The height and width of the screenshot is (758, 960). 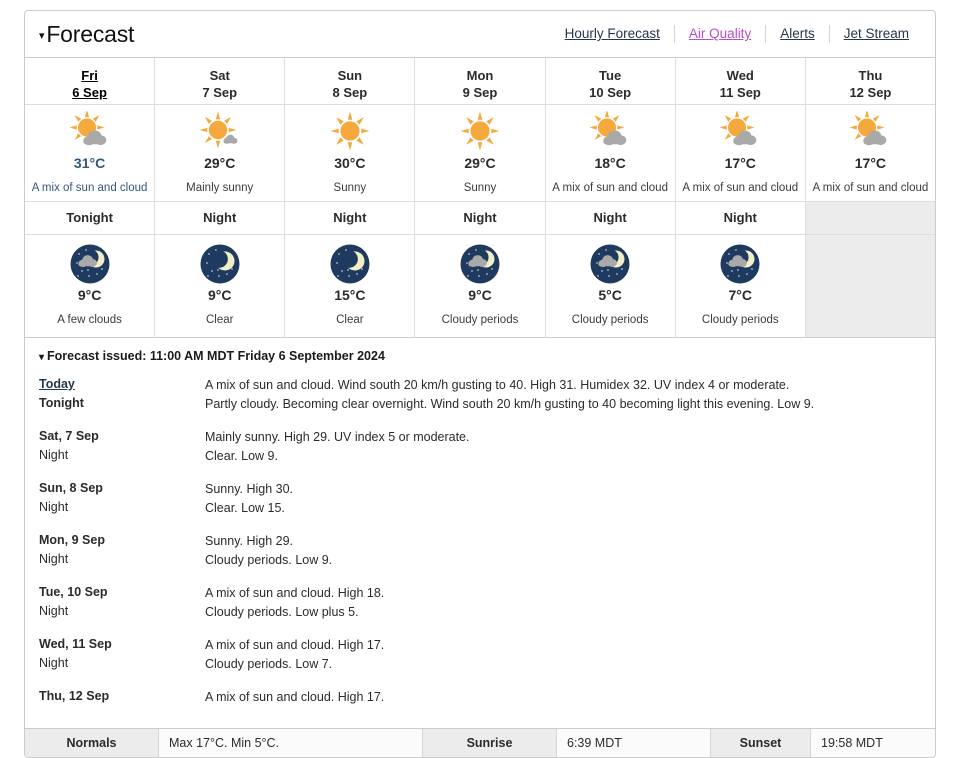 What do you see at coordinates (219, 75) in the screenshot?
I see `day-name: Sat` at bounding box center [219, 75].